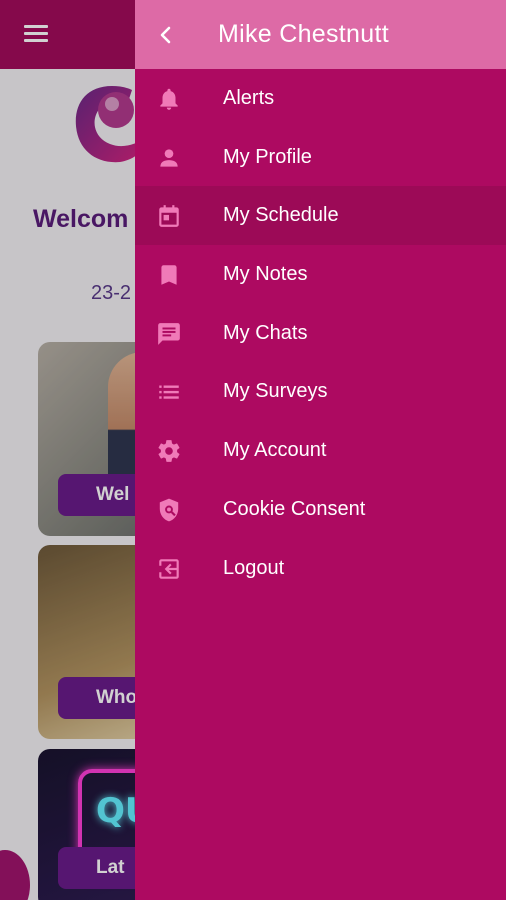 This screenshot has height=900, width=506. I want to click on calendar-icon, so click(169, 216).